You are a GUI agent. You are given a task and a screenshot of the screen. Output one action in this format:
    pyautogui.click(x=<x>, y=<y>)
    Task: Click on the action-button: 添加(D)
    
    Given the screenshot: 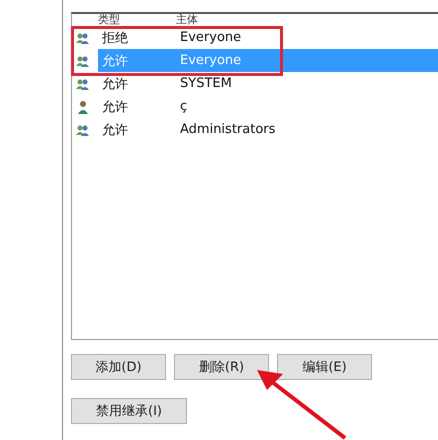 What is the action you would take?
    pyautogui.click(x=118, y=367)
    